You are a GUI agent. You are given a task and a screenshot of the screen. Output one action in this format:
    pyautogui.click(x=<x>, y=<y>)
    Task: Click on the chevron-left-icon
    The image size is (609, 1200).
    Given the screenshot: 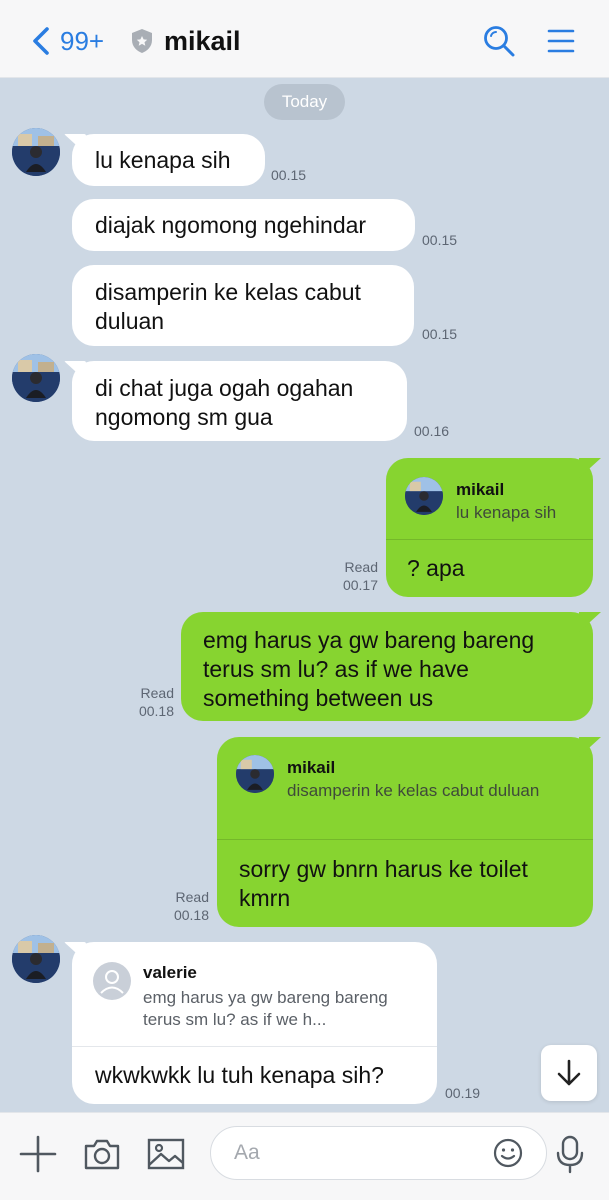 What is the action you would take?
    pyautogui.click(x=41, y=41)
    